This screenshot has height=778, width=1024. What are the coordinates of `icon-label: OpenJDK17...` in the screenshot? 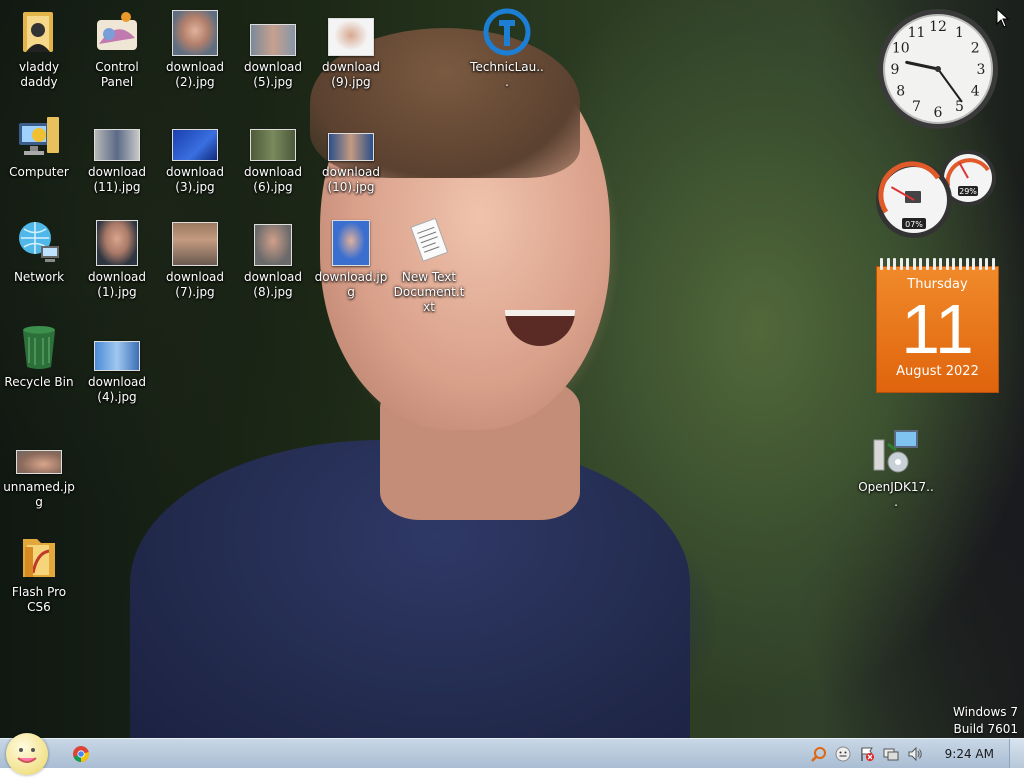 It's located at (896, 494).